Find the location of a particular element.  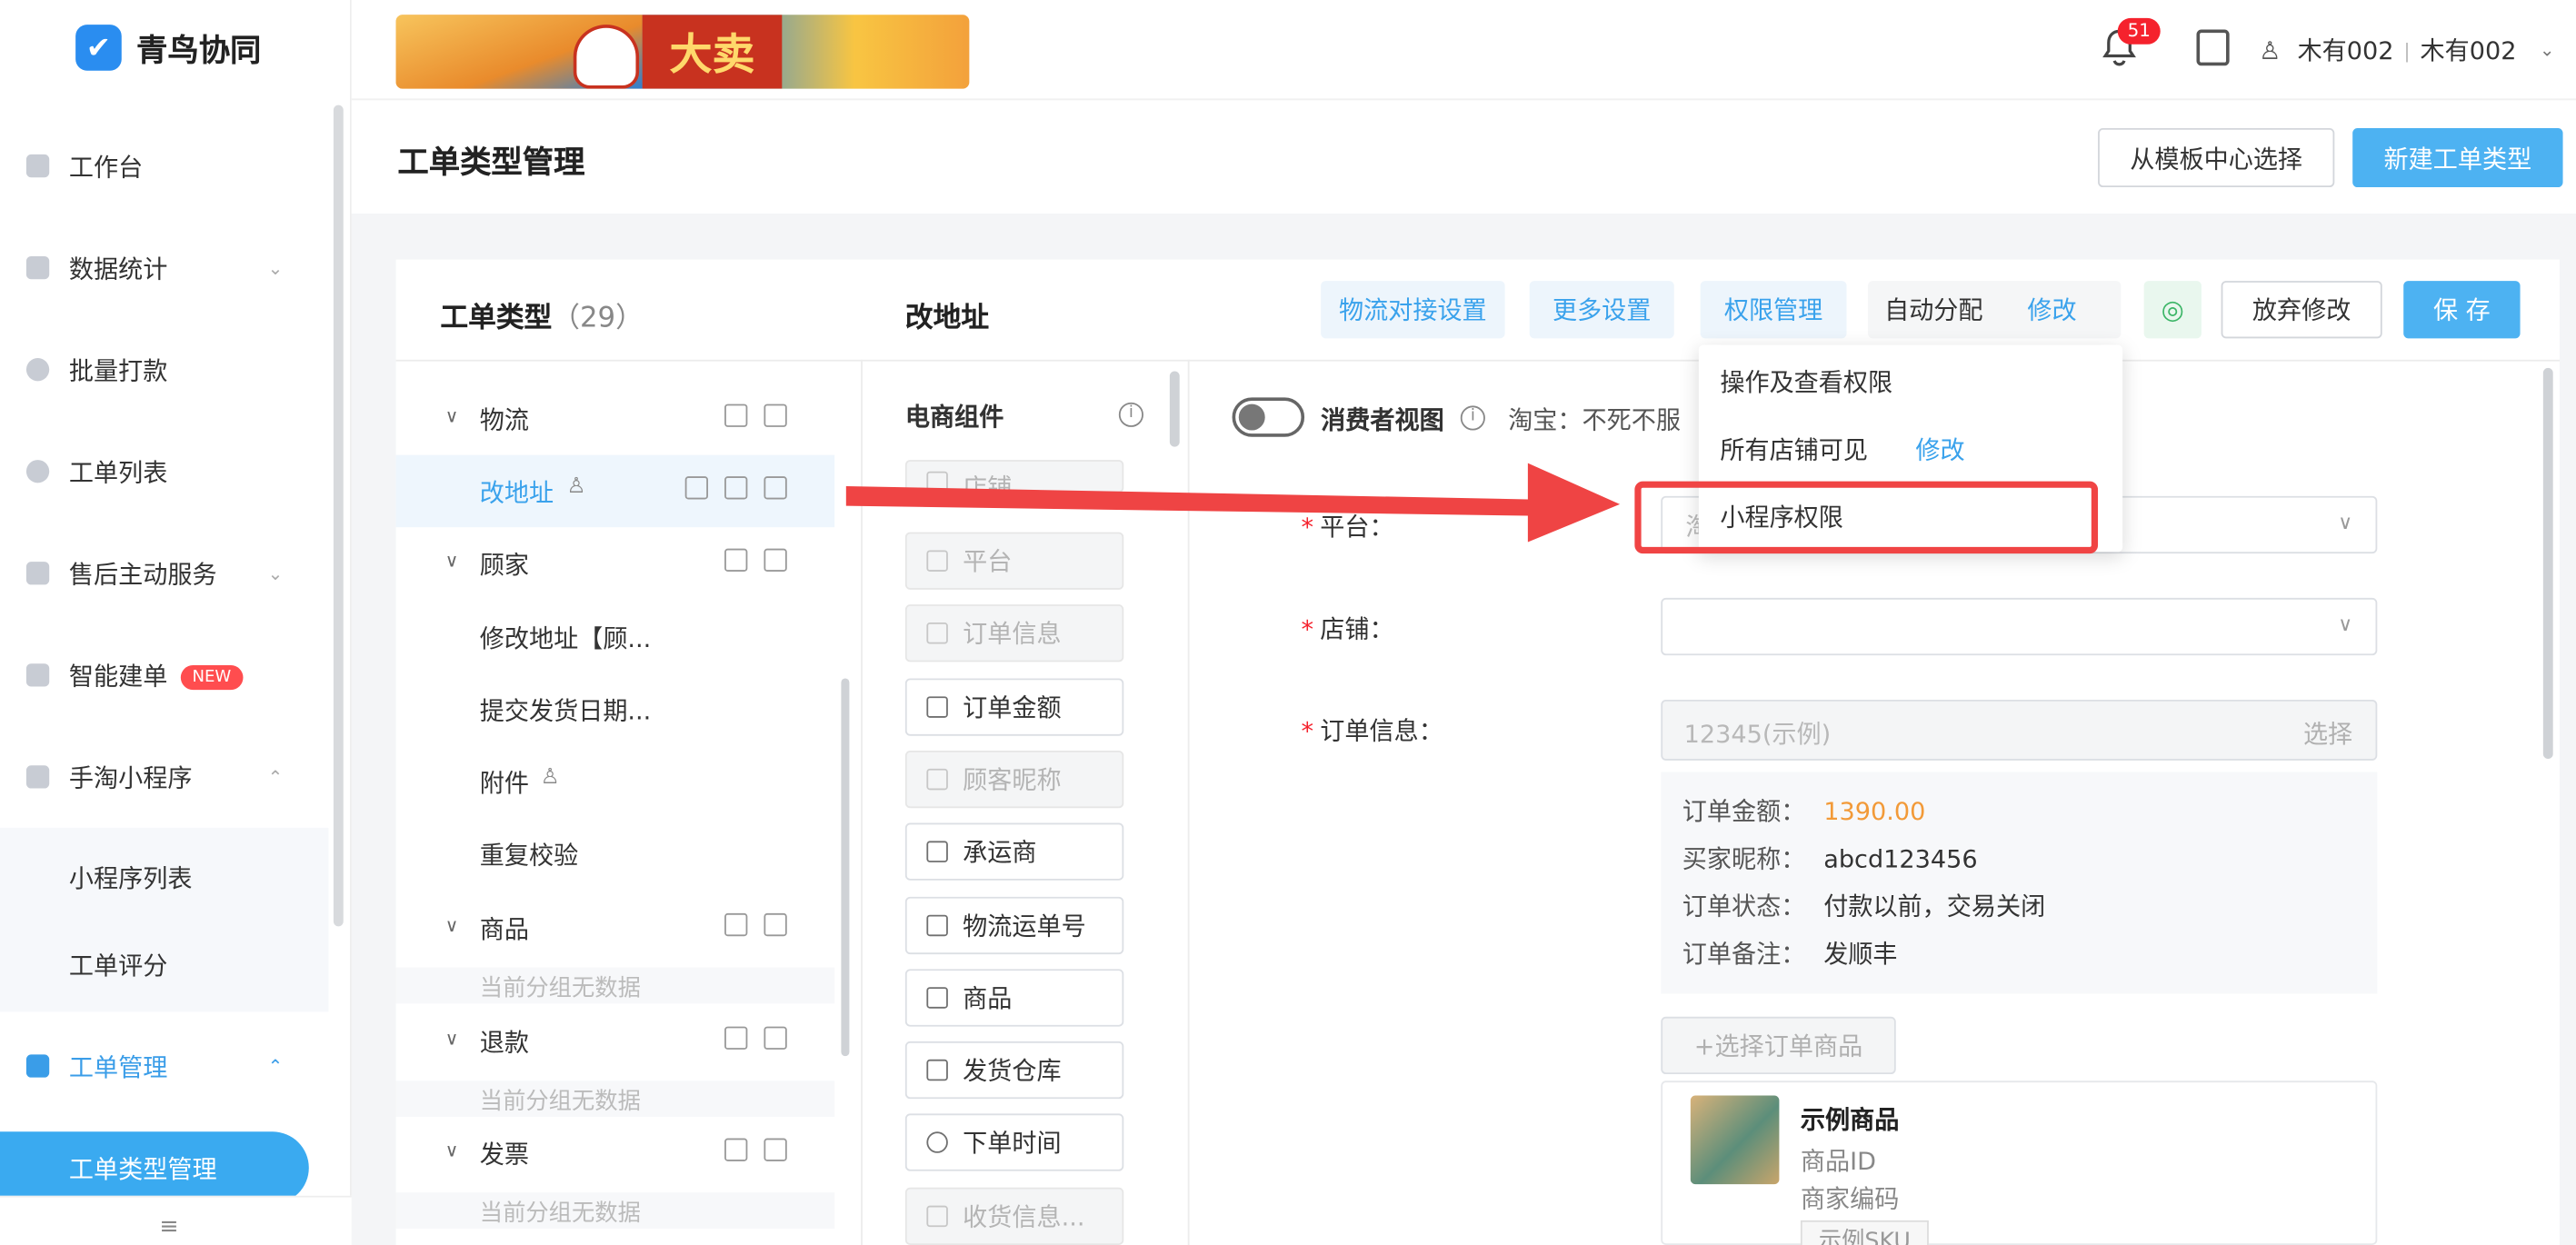

component-goods: 商品 is located at coordinates (1014, 998).